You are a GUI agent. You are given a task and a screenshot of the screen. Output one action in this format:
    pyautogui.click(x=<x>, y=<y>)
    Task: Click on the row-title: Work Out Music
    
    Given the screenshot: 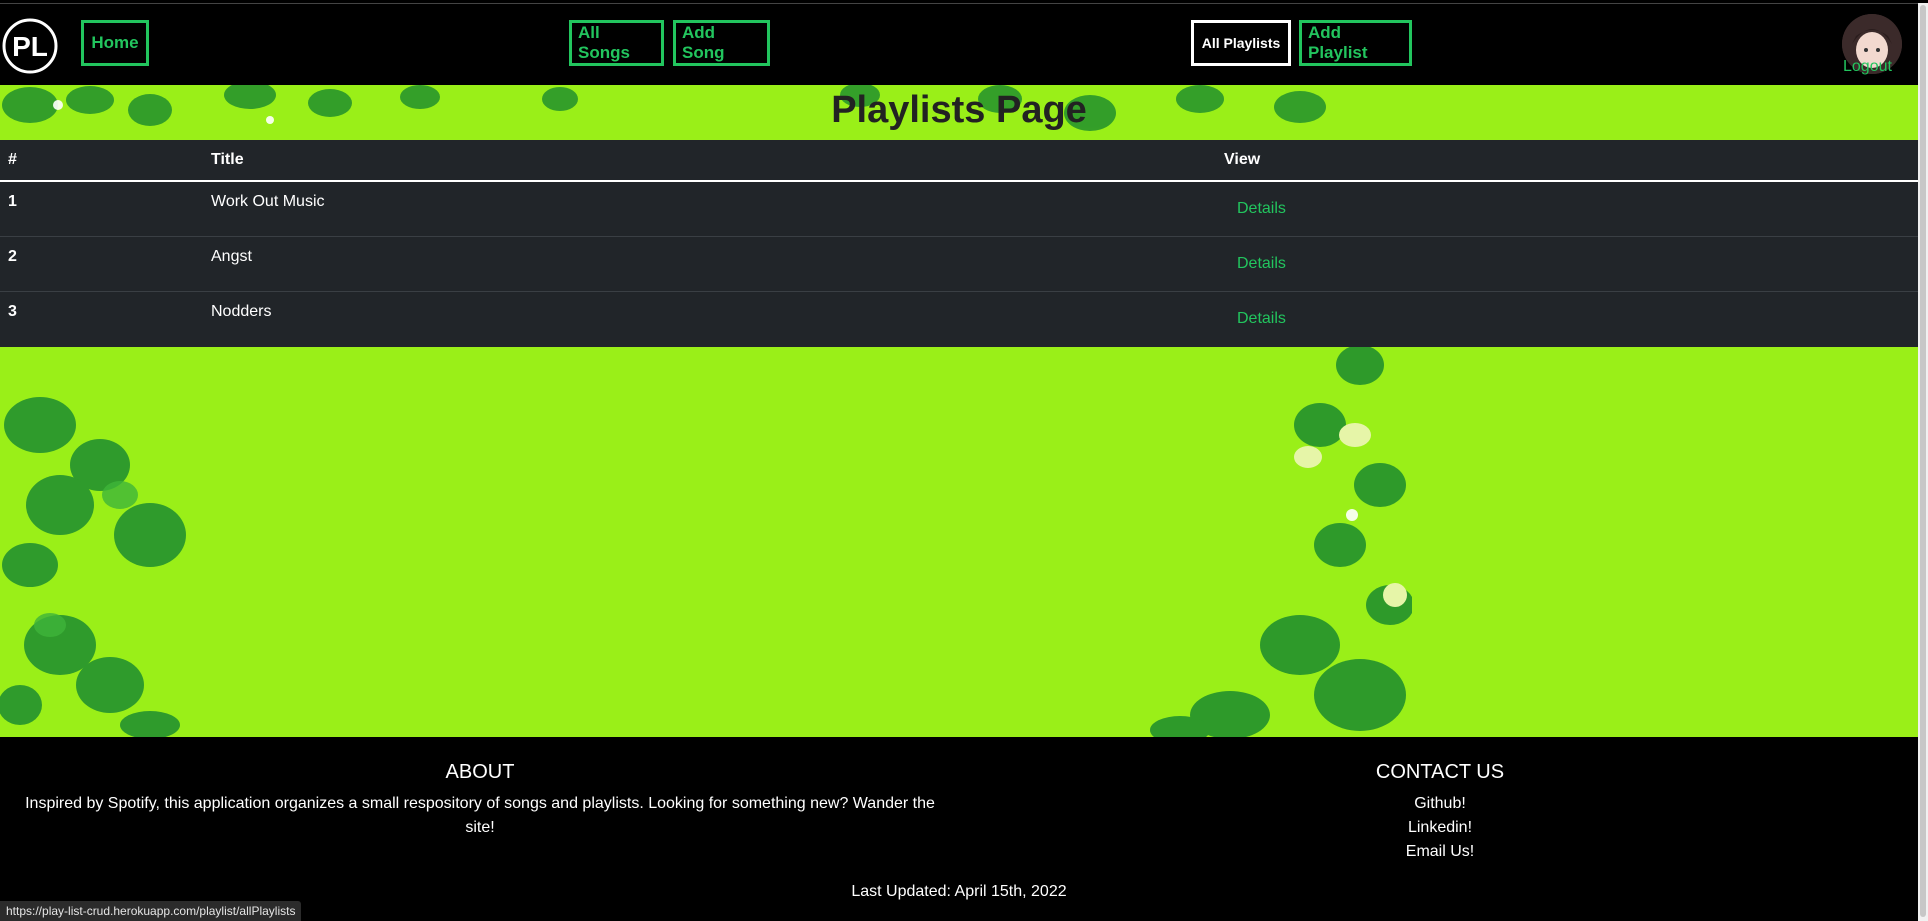 What is the action you would take?
    pyautogui.click(x=268, y=201)
    